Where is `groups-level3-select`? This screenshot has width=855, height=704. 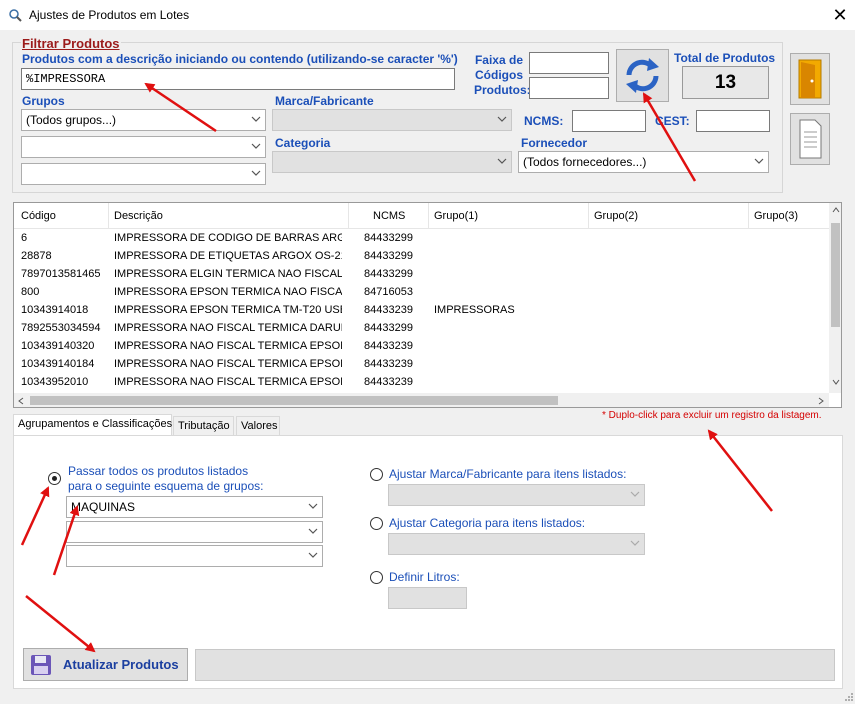 groups-level3-select is located at coordinates (143, 174).